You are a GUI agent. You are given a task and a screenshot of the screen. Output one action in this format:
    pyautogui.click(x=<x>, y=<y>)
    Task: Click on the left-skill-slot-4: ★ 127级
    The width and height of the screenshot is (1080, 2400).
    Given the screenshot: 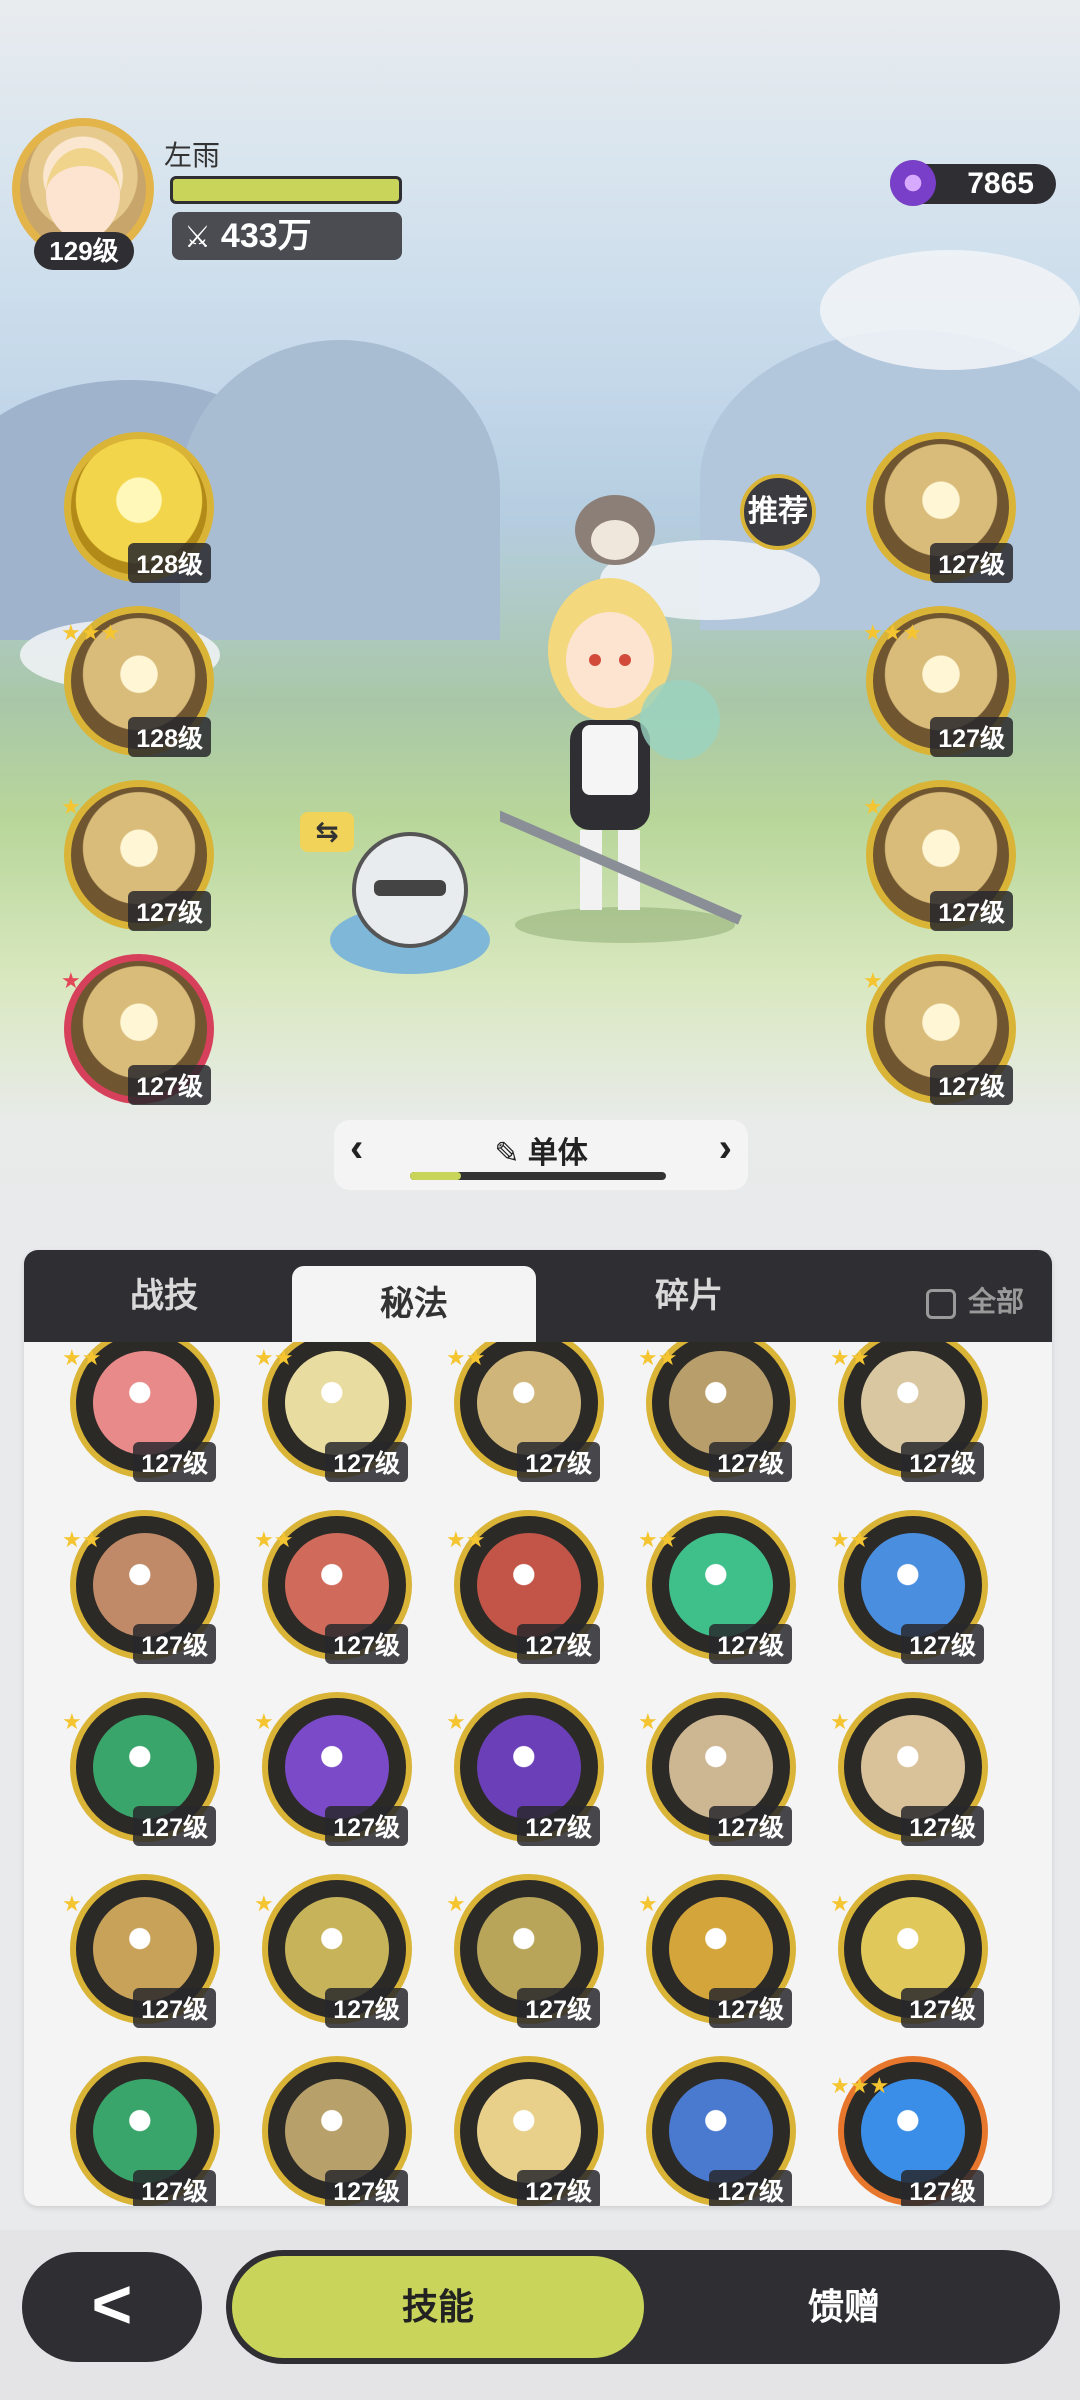 What is the action you would take?
    pyautogui.click(x=137, y=1029)
    